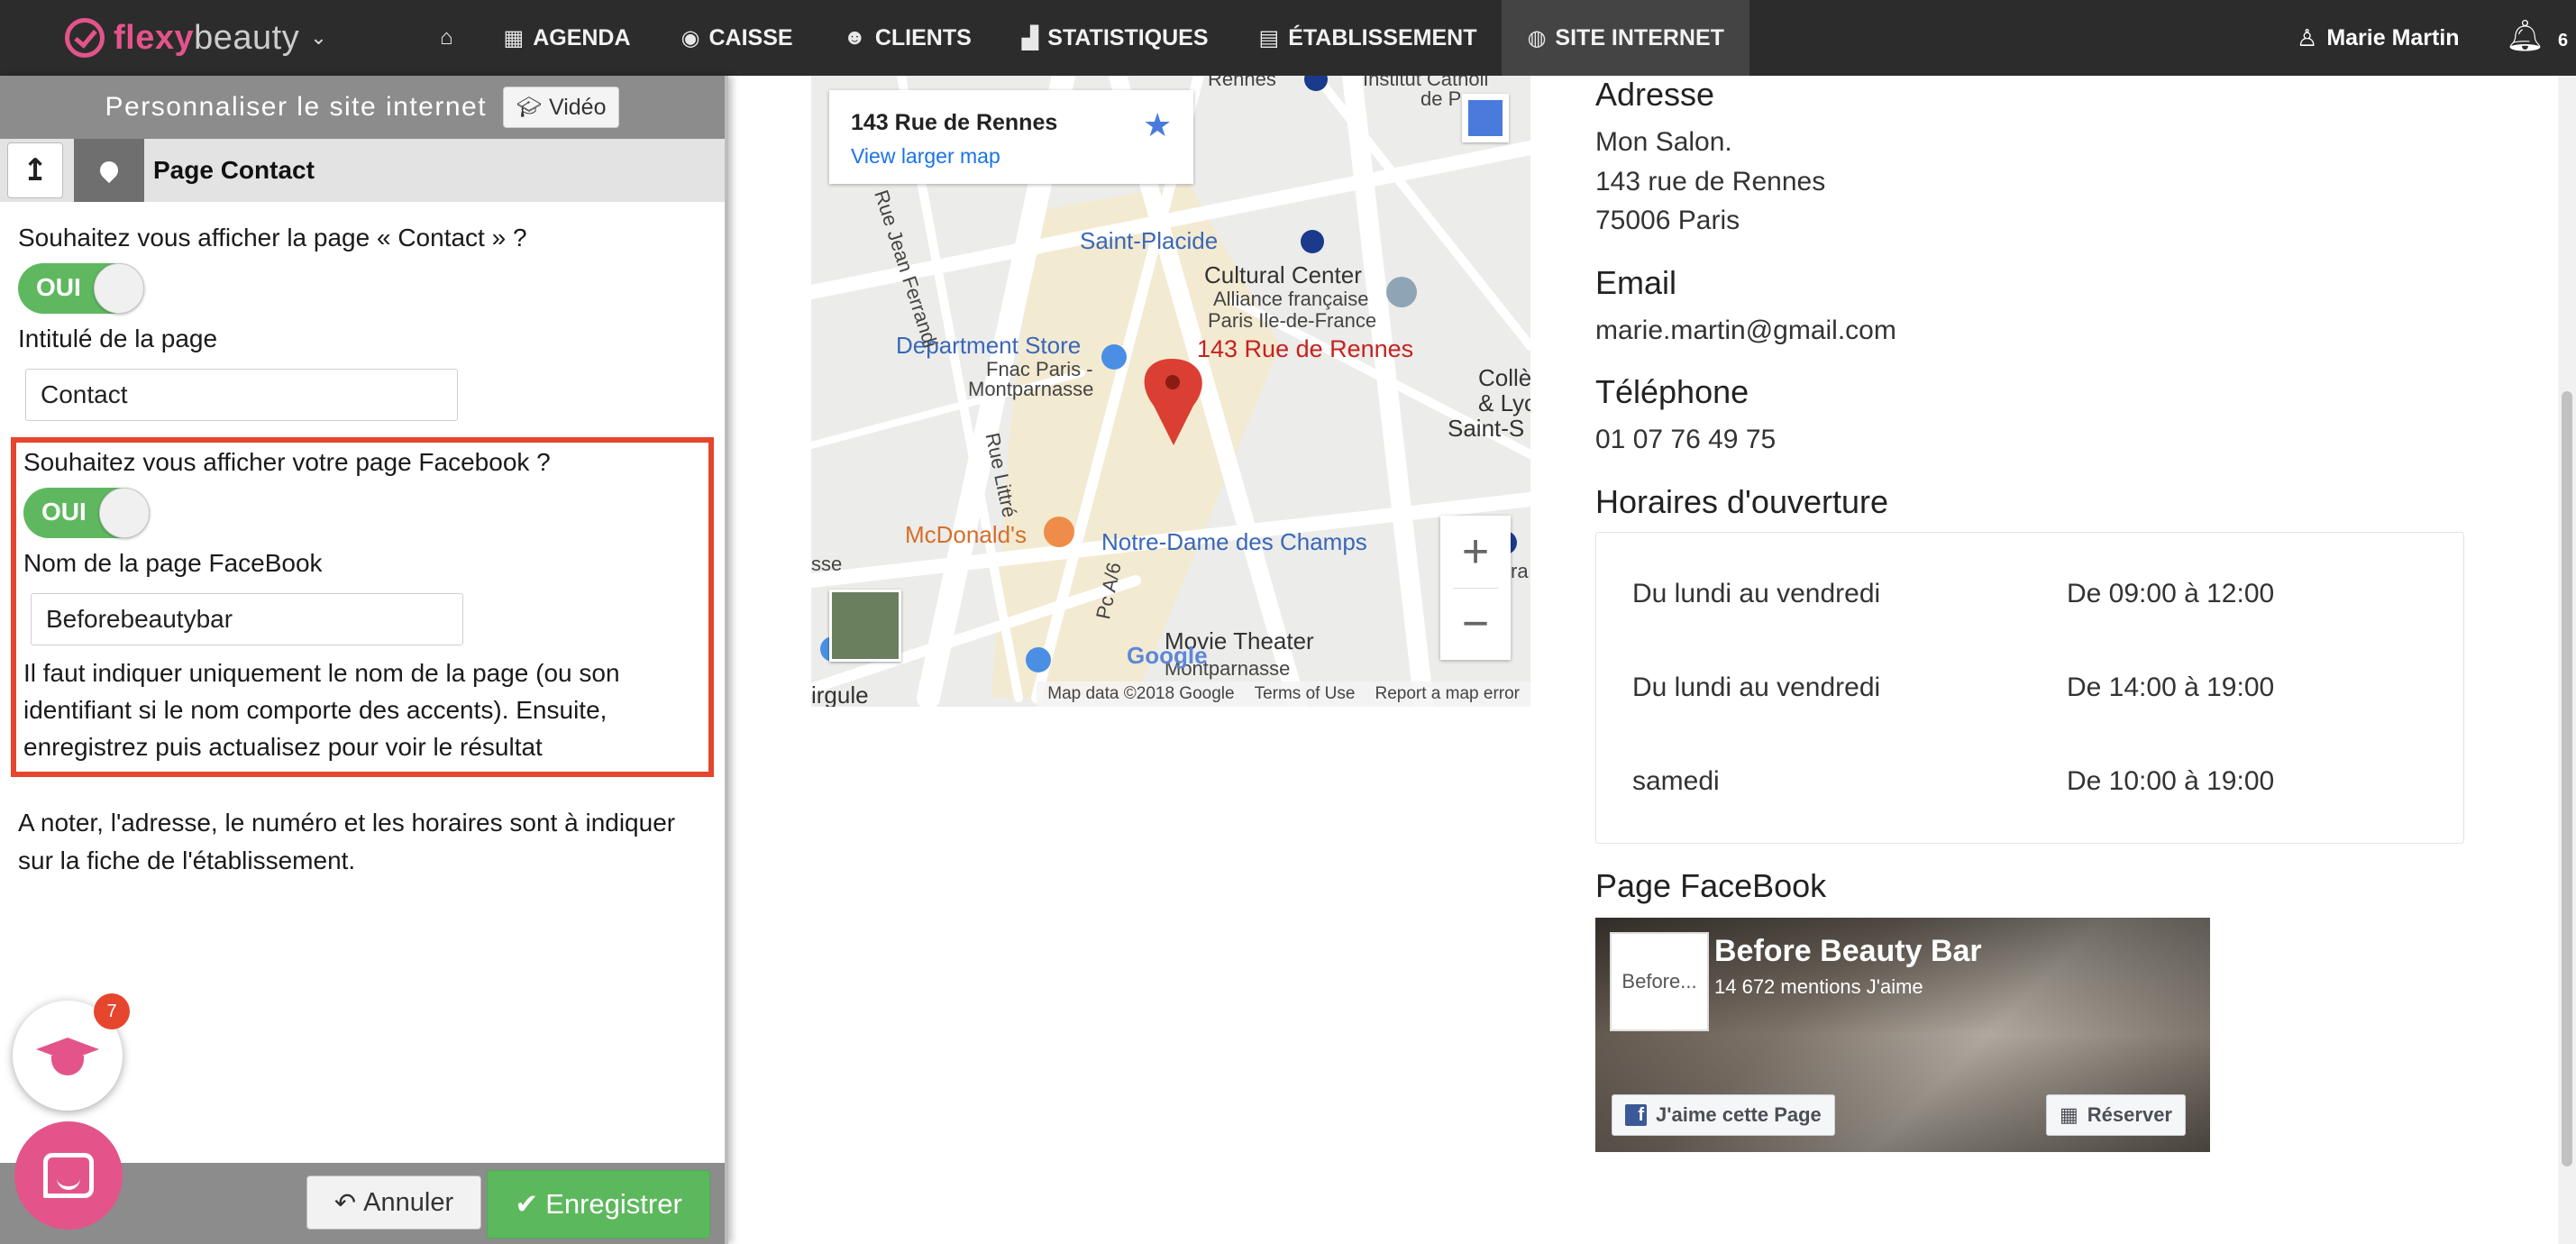  I want to click on show-facebook-toggle: OUI, so click(86, 513).